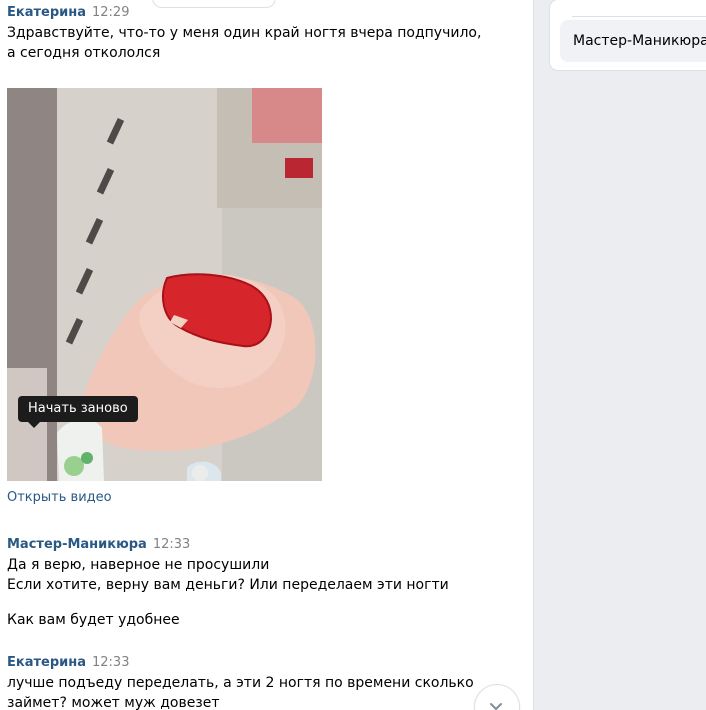  What do you see at coordinates (496, 706) in the screenshot?
I see `chevron-down-icon` at bounding box center [496, 706].